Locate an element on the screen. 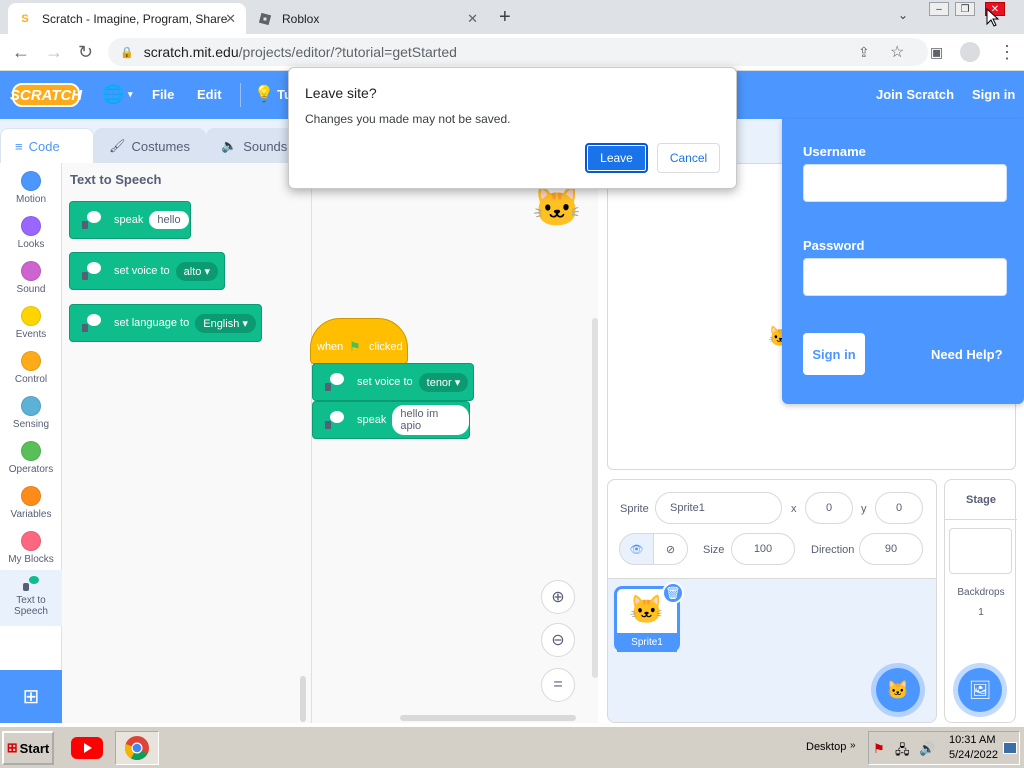 This screenshot has height=768, width=1024. category-control: Control is located at coordinates (31, 368).